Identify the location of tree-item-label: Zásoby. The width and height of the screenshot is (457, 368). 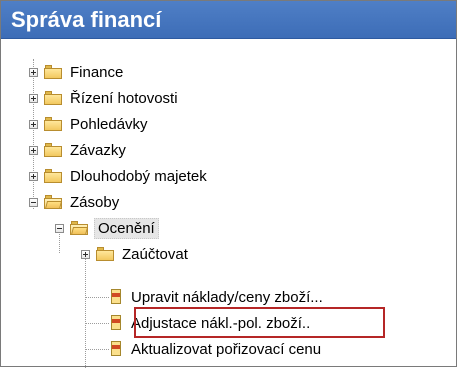
(95, 202).